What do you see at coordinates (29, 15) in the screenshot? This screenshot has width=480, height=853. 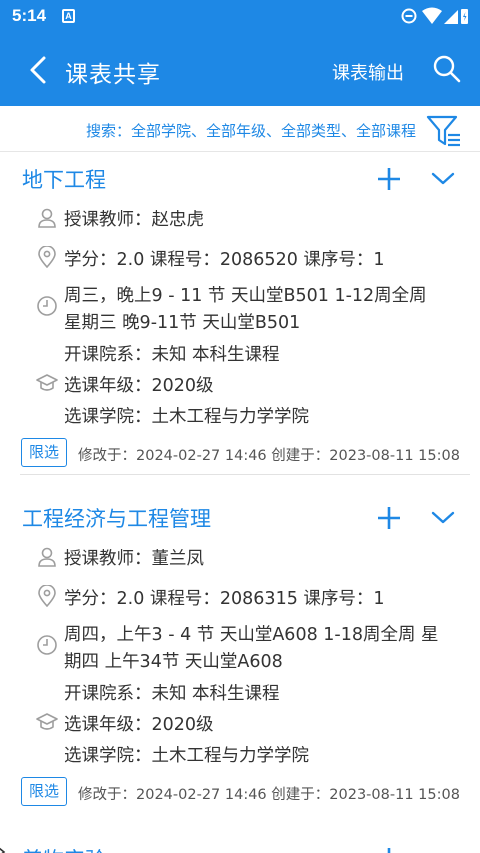 I see `status-time: 5:14` at bounding box center [29, 15].